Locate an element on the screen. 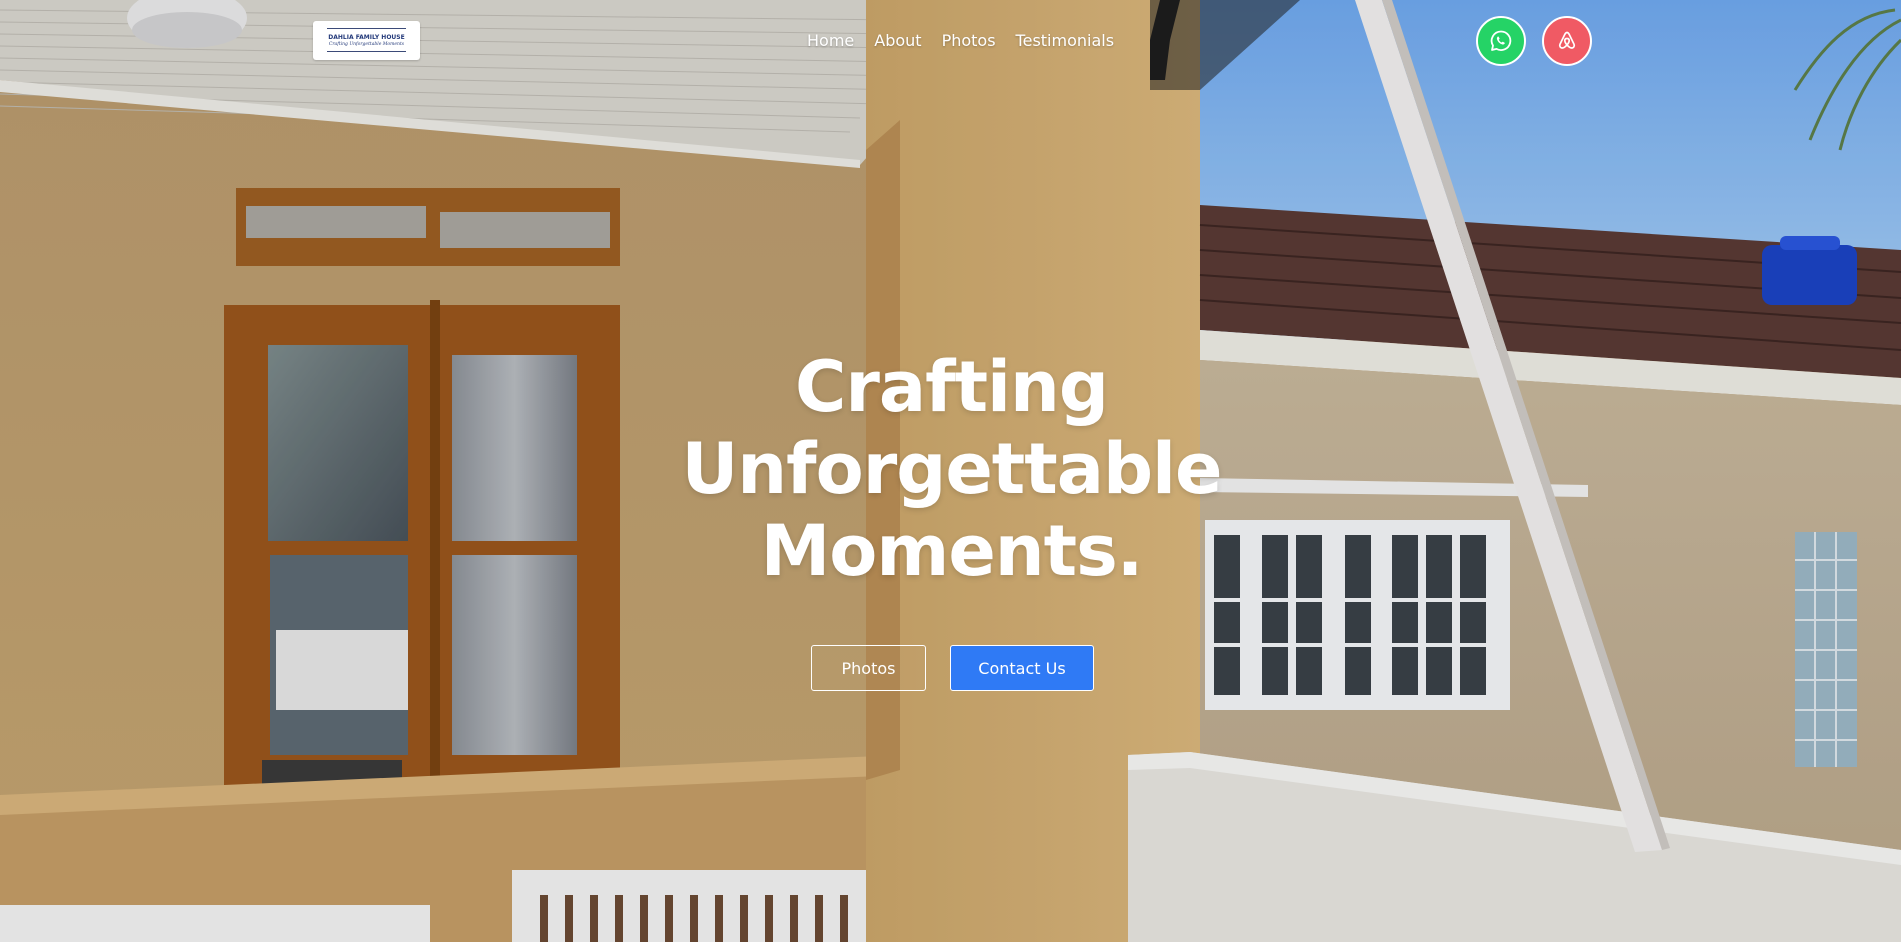 This screenshot has height=942, width=1901. airbnb-button is located at coordinates (1567, 41).